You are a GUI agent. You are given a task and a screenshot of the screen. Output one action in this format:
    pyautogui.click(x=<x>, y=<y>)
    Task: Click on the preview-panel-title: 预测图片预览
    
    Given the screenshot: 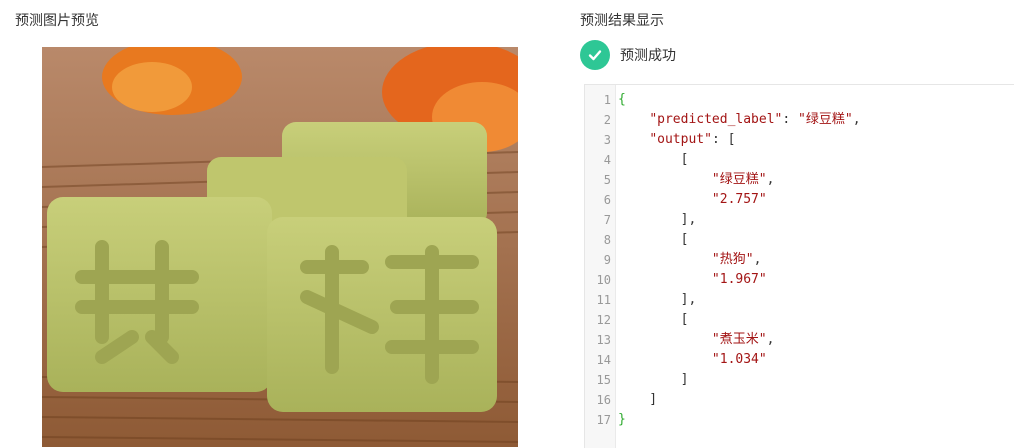 What is the action you would take?
    pyautogui.click(x=57, y=21)
    